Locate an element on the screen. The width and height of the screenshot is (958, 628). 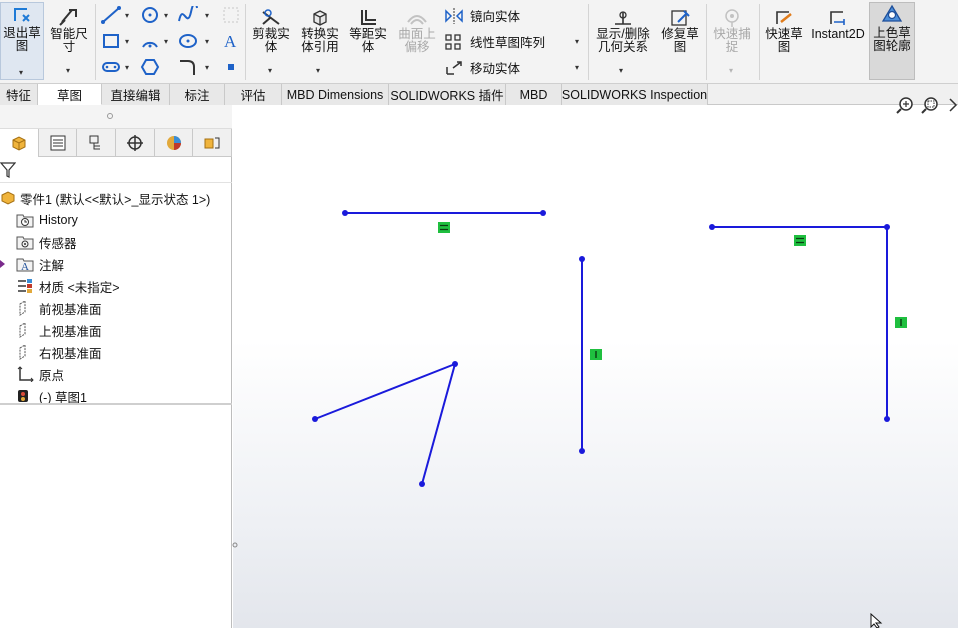
tab-cam-manager is located at coordinates (213, 143).